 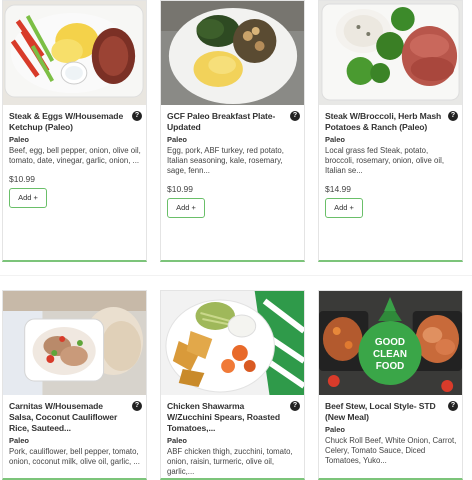 What do you see at coordinates (390, 354) in the screenshot?
I see `brand-logo-text: CLEAN` at bounding box center [390, 354].